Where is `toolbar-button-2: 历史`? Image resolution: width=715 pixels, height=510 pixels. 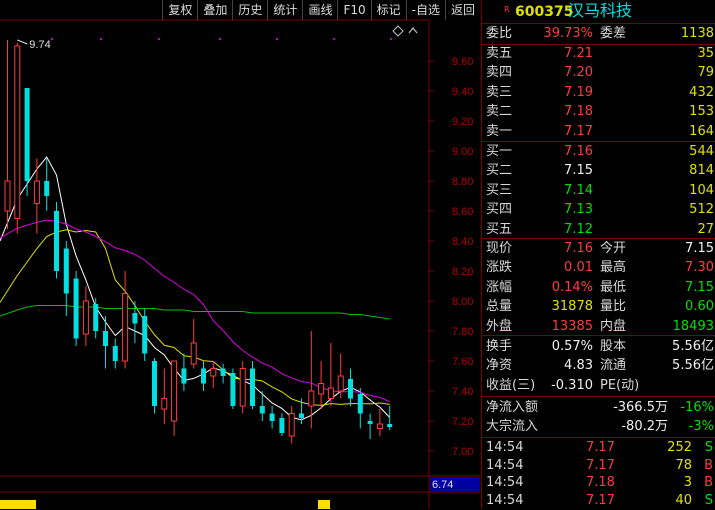 toolbar-button-2: 历史 is located at coordinates (249, 10).